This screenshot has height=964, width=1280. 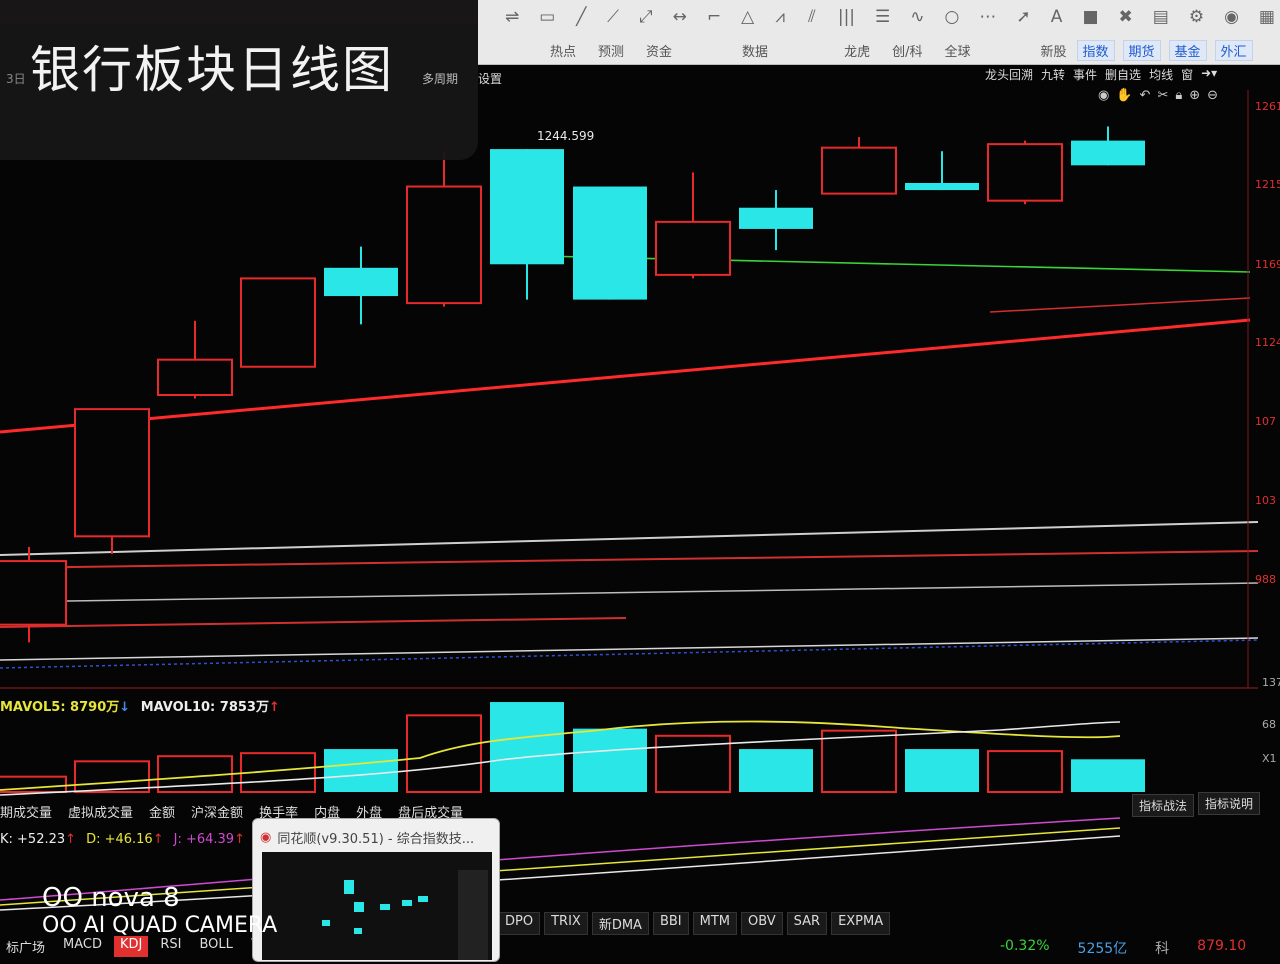 What do you see at coordinates (1187, 74) in the screenshot?
I see `tab-window: 窗` at bounding box center [1187, 74].